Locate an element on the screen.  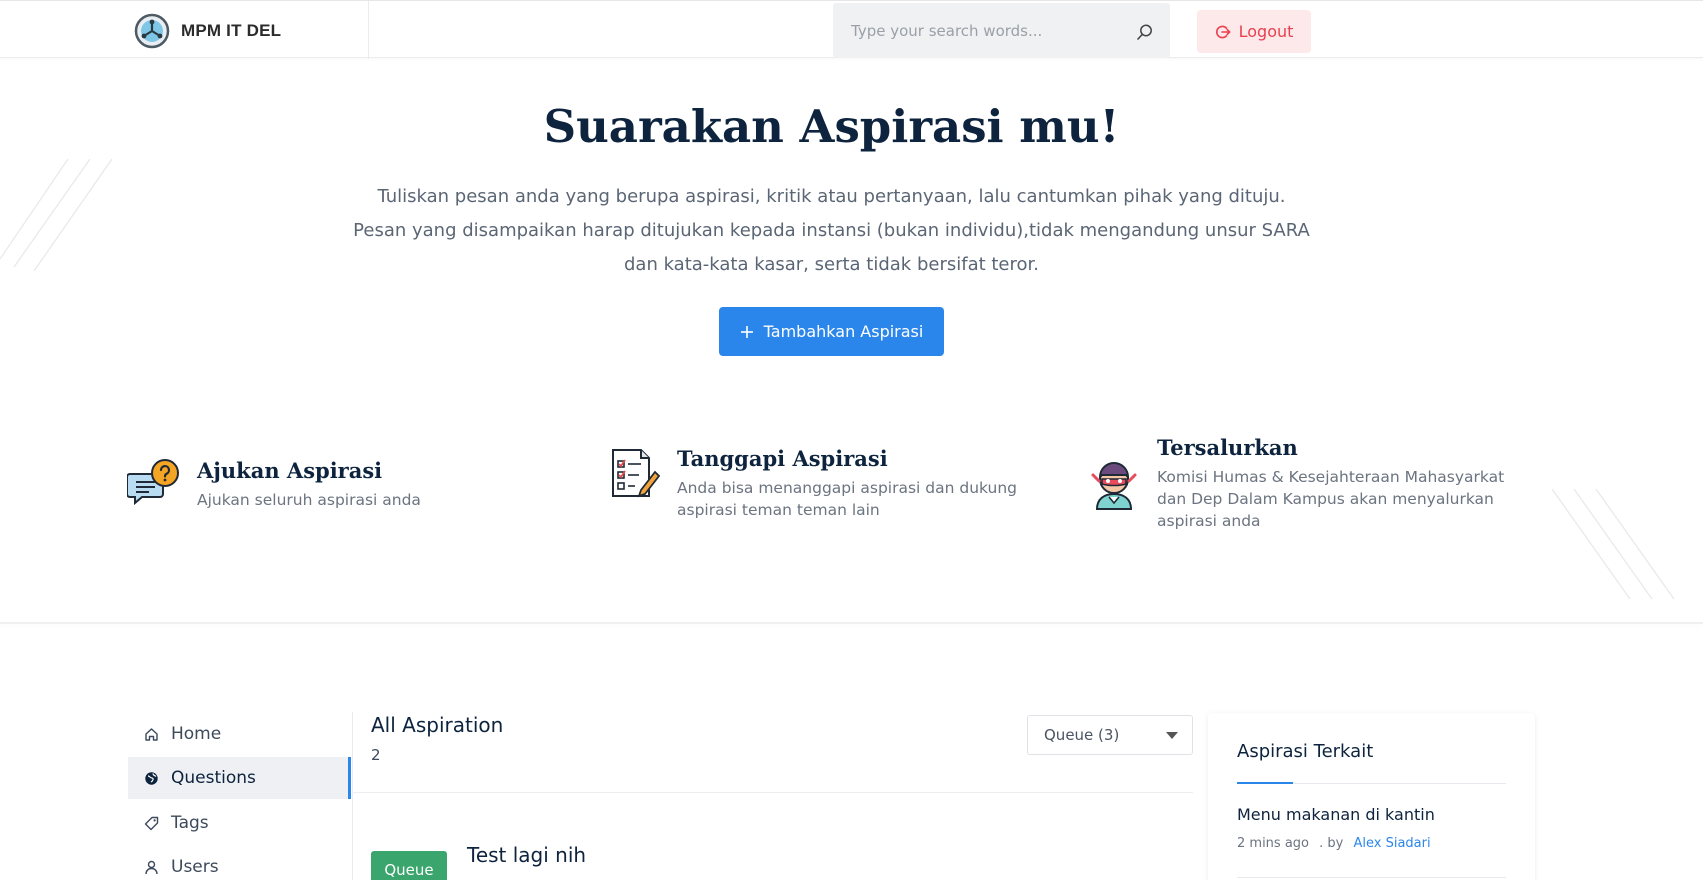
sidebar-item-questions: Questions is located at coordinates (239, 778).